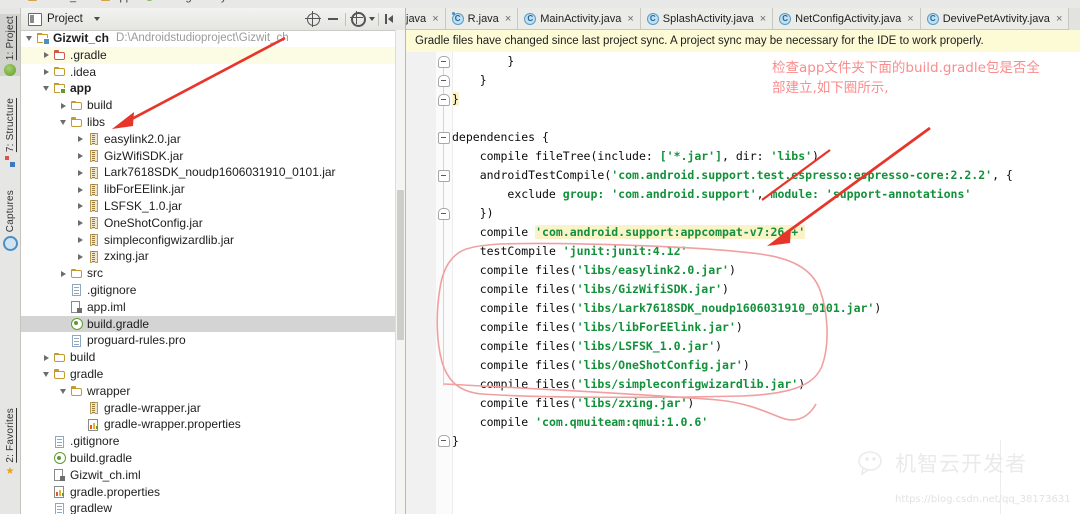 The height and width of the screenshot is (514, 1080). Describe the element at coordinates (213, 391) in the screenshot. I see `tree-row: wrapper` at that location.